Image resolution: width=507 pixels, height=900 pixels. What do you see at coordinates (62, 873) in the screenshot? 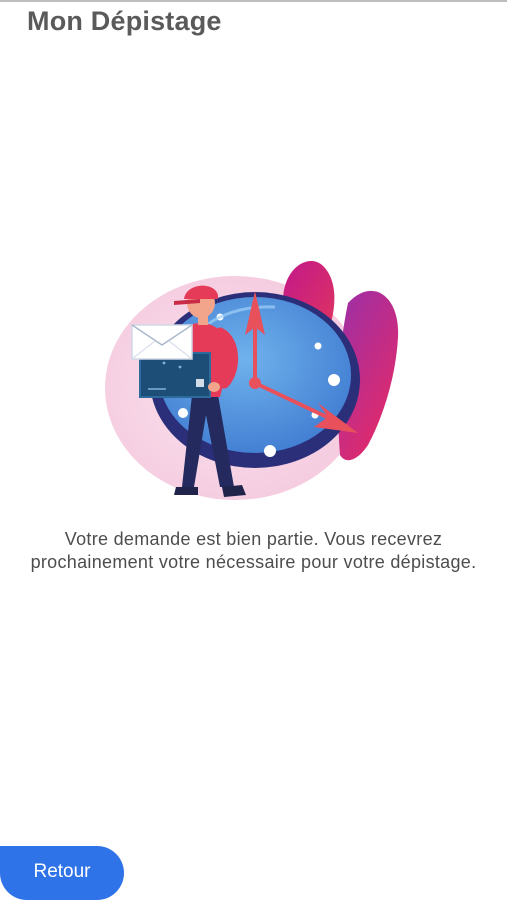
I see `back-button: Retour` at bounding box center [62, 873].